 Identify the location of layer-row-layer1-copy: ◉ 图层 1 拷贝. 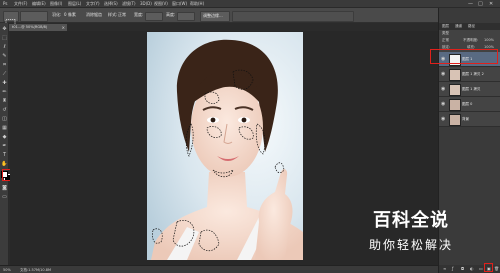
(469, 89).